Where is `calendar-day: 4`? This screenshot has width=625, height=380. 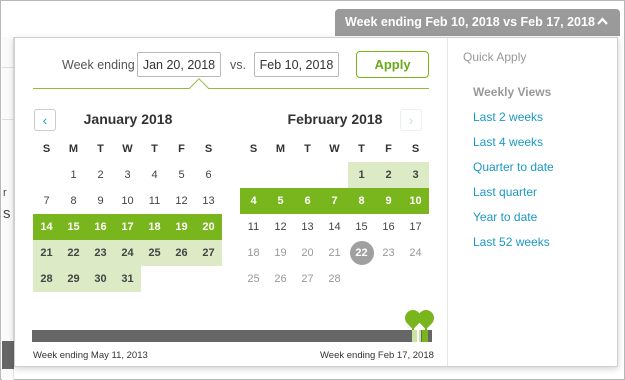 calendar-day: 4 is located at coordinates (154, 175).